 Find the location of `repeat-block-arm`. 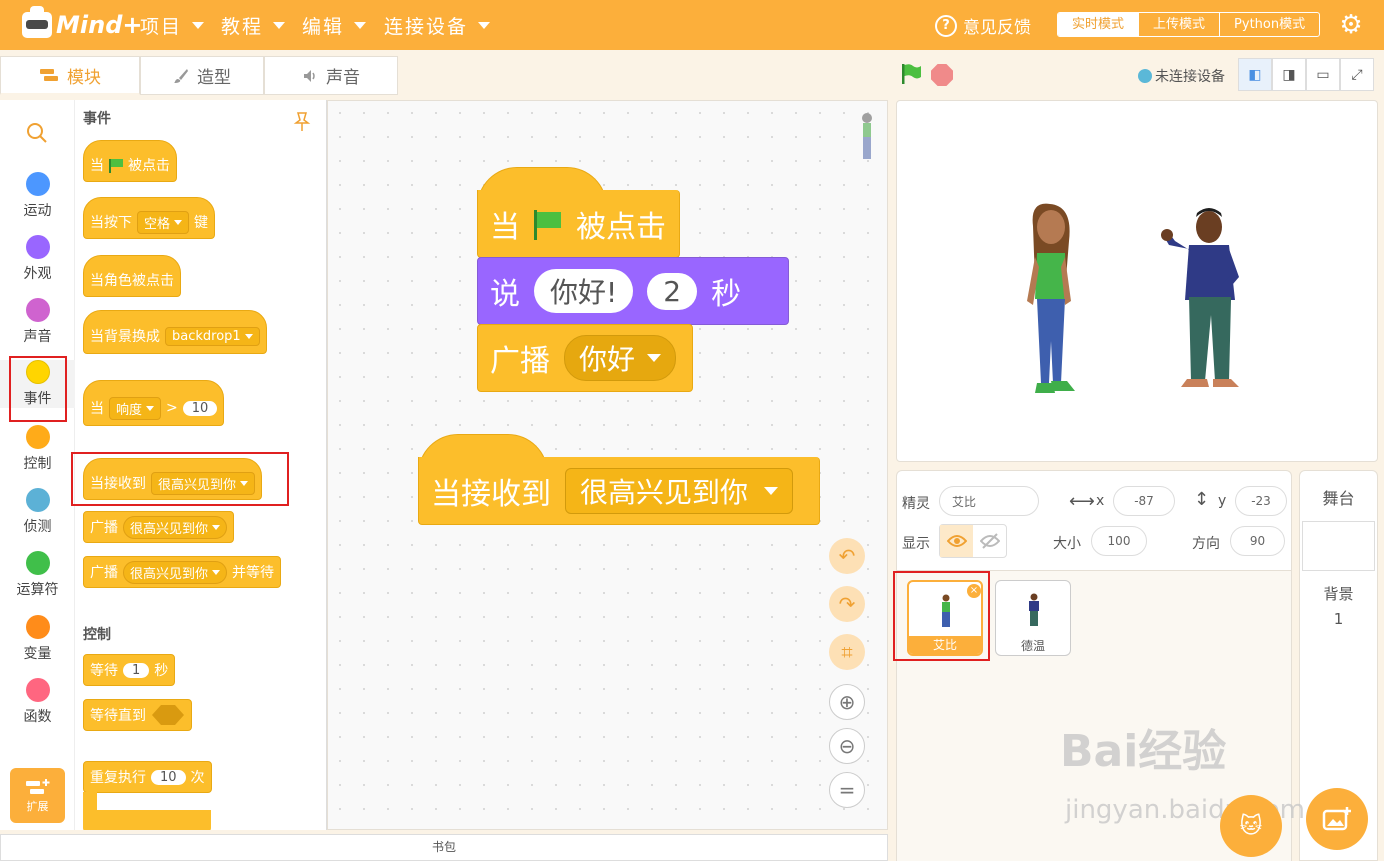

repeat-block-arm is located at coordinates (90, 801).